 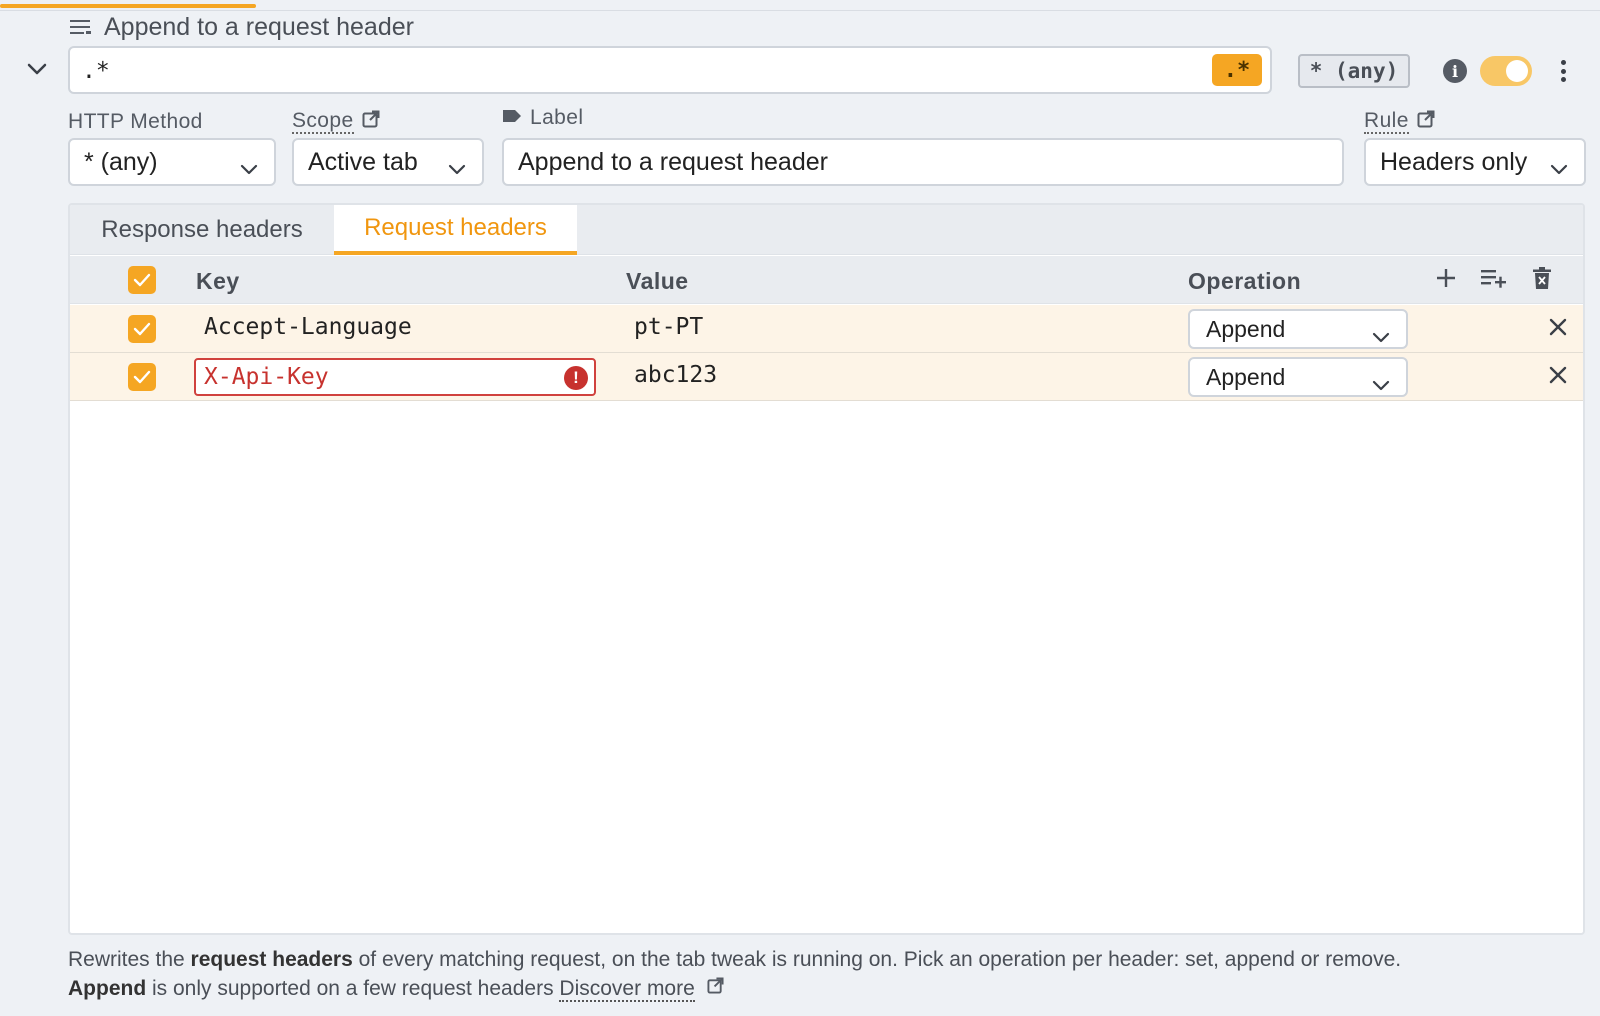 I want to click on collapse-button, so click(x=37, y=71).